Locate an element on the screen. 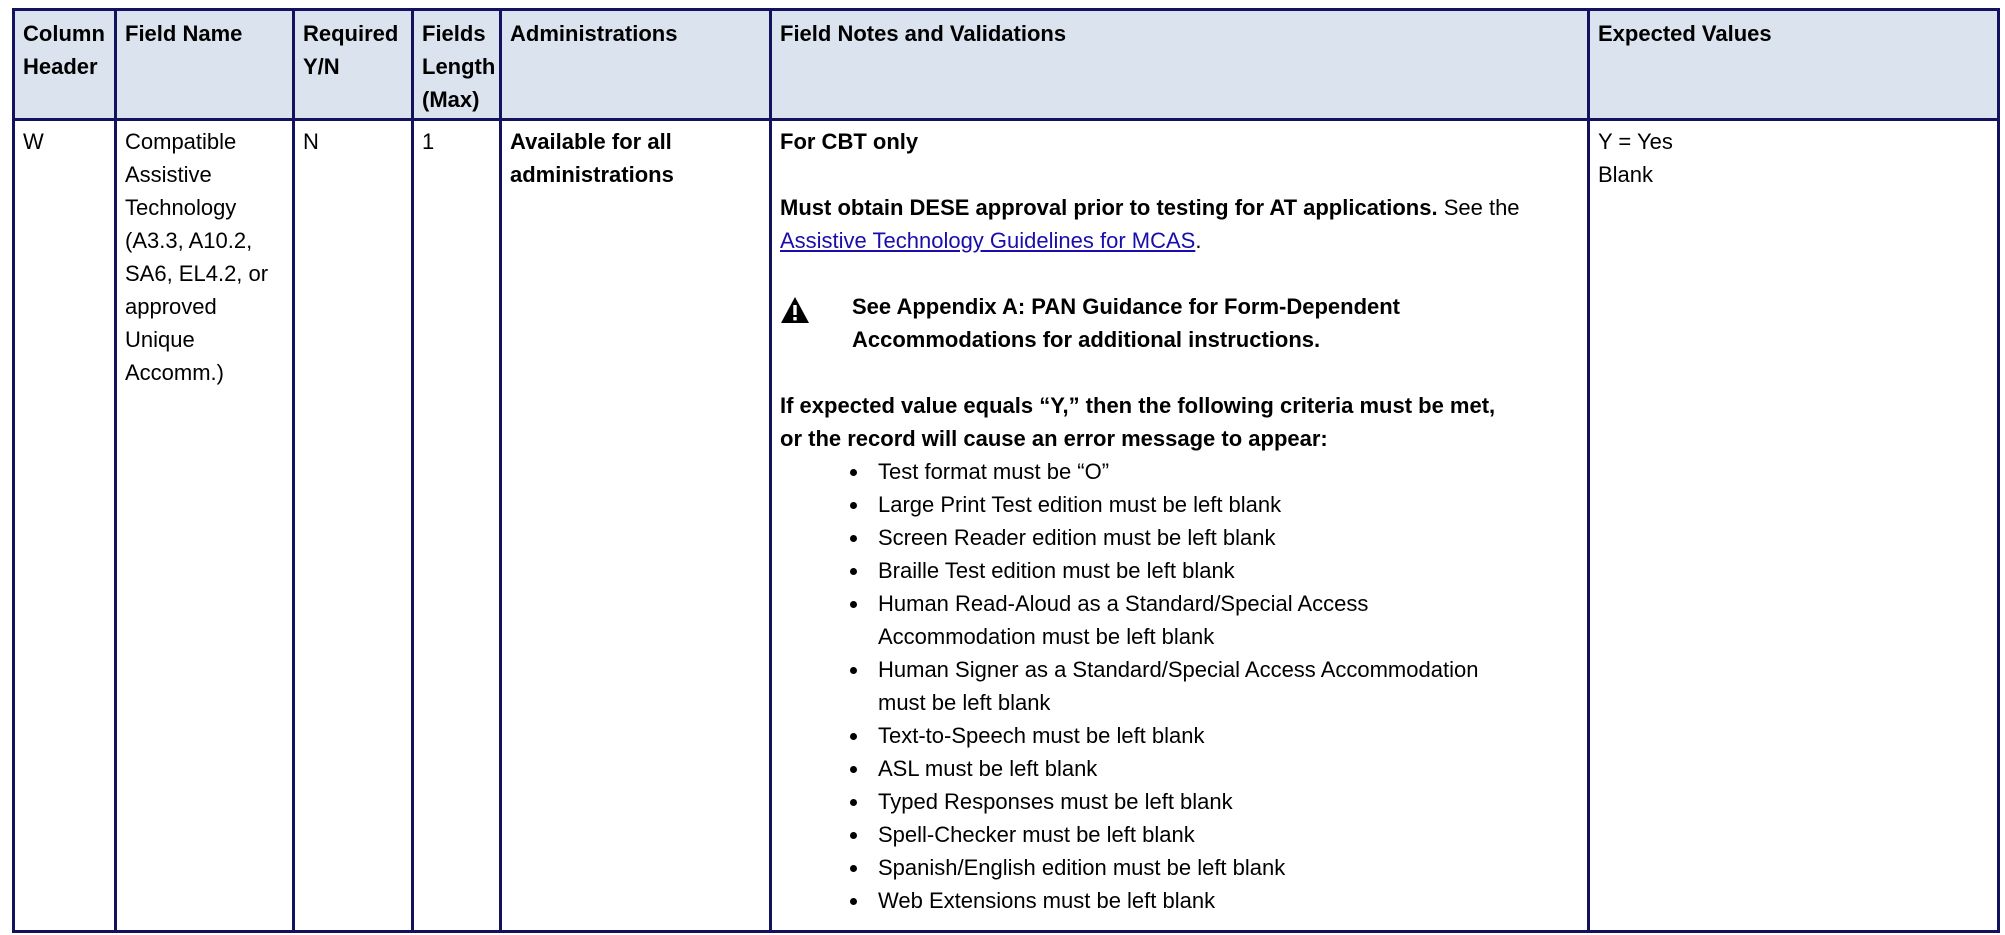 The height and width of the screenshot is (935, 2005). expected-value-blank: Blank is located at coordinates (1626, 174).